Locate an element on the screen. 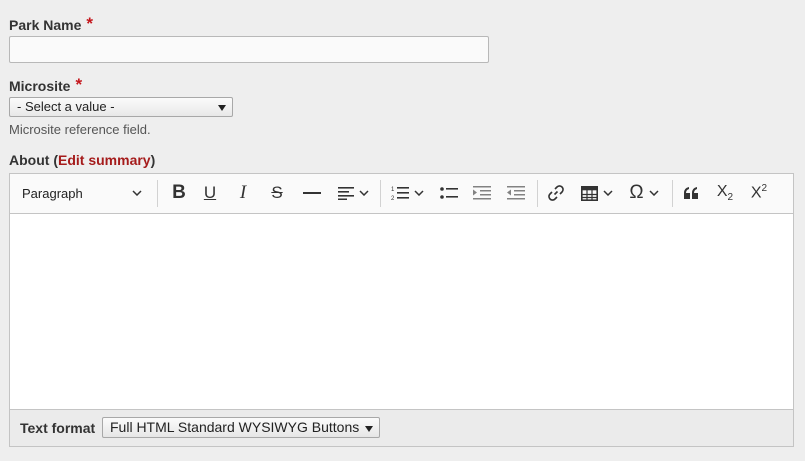 Image resolution: width=805 pixels, height=461 pixels. numbered-list-dropdown: 12 is located at coordinates (407, 193).